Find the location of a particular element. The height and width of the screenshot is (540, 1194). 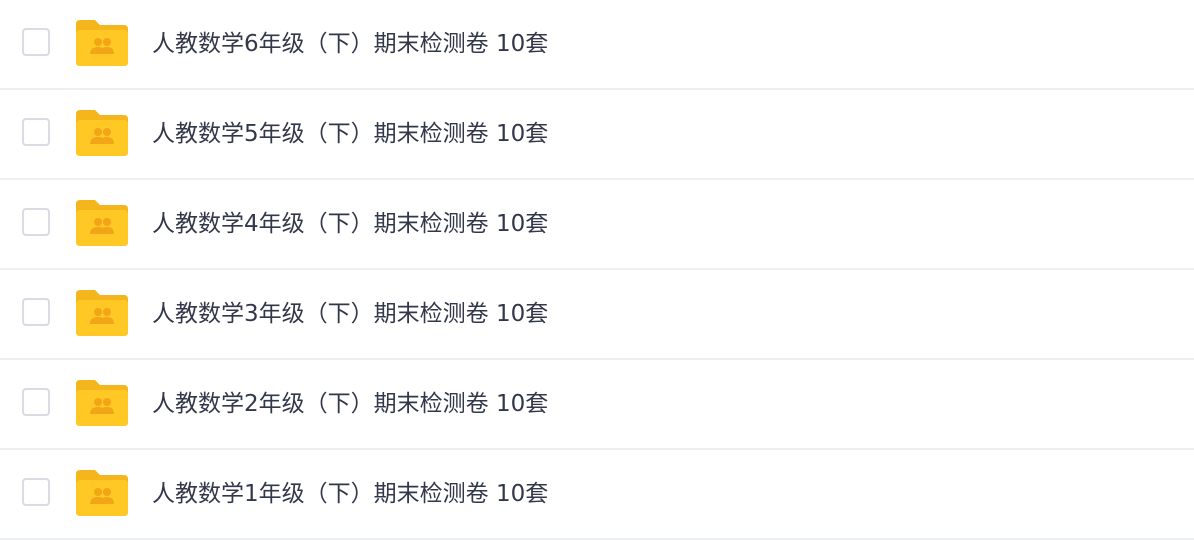

file-name-link: 人教数学4年级（下）期末检测卷 10套 is located at coordinates (350, 224).